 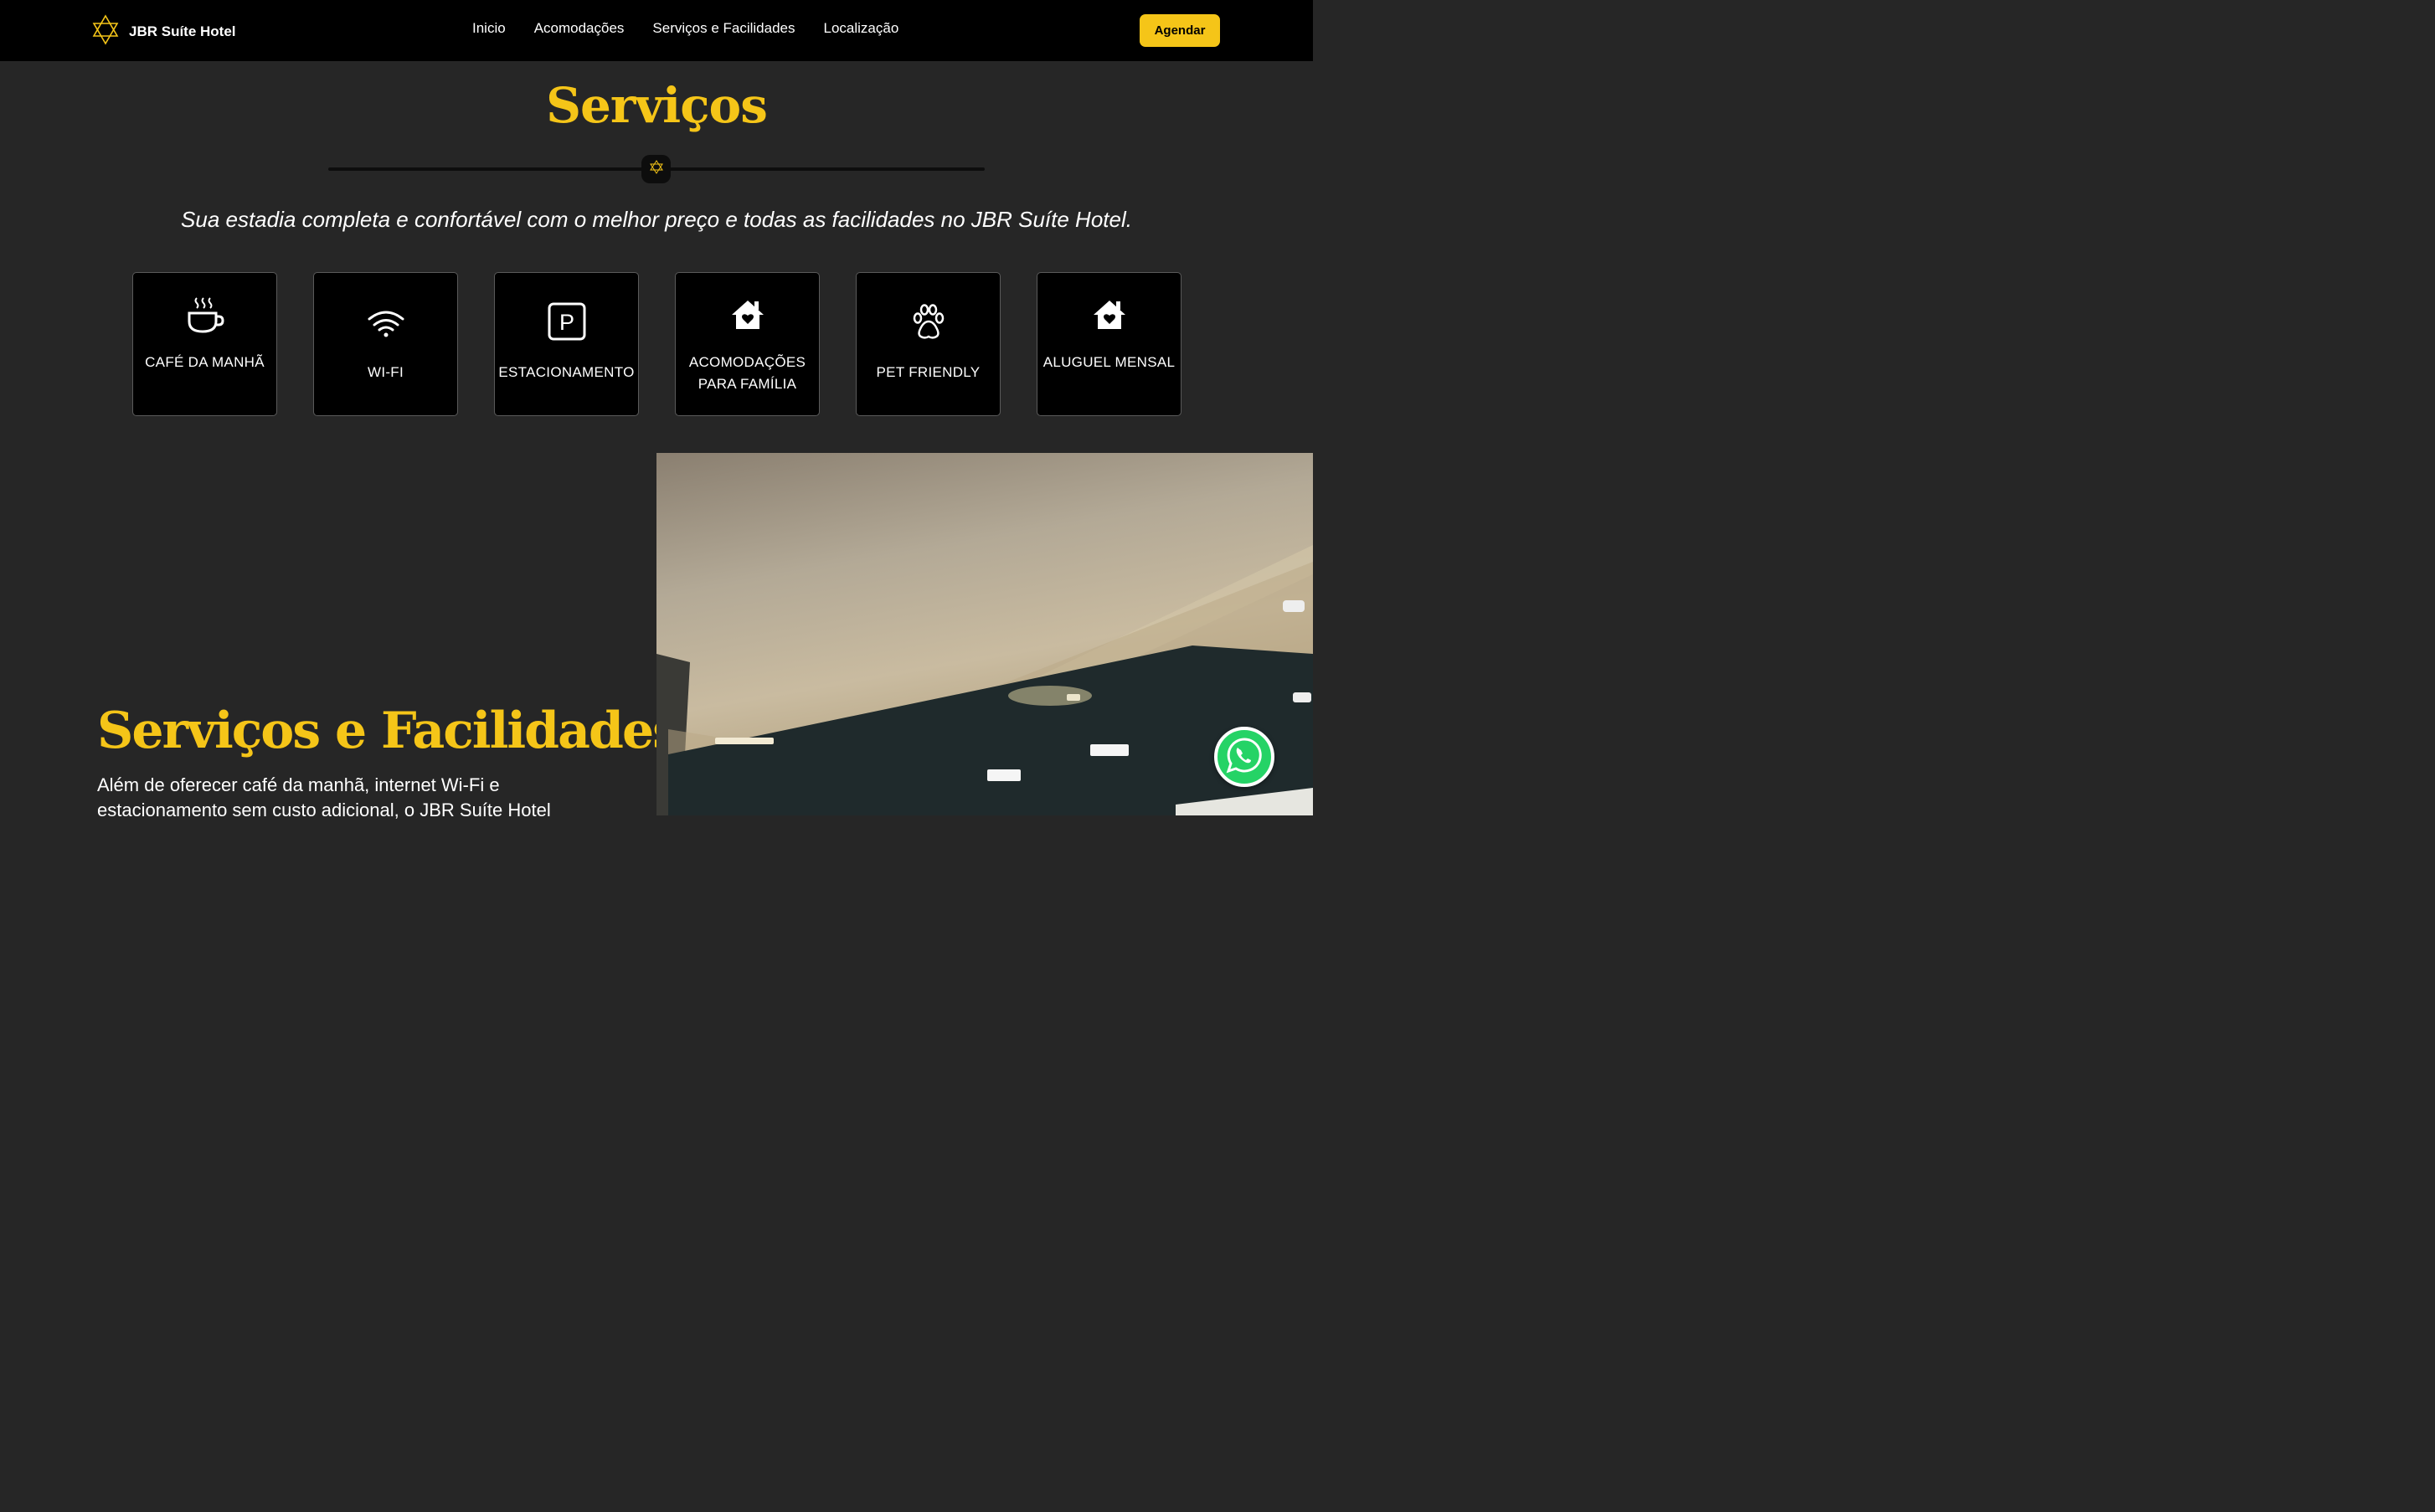 I want to click on whatsapp-icon, so click(x=1244, y=757).